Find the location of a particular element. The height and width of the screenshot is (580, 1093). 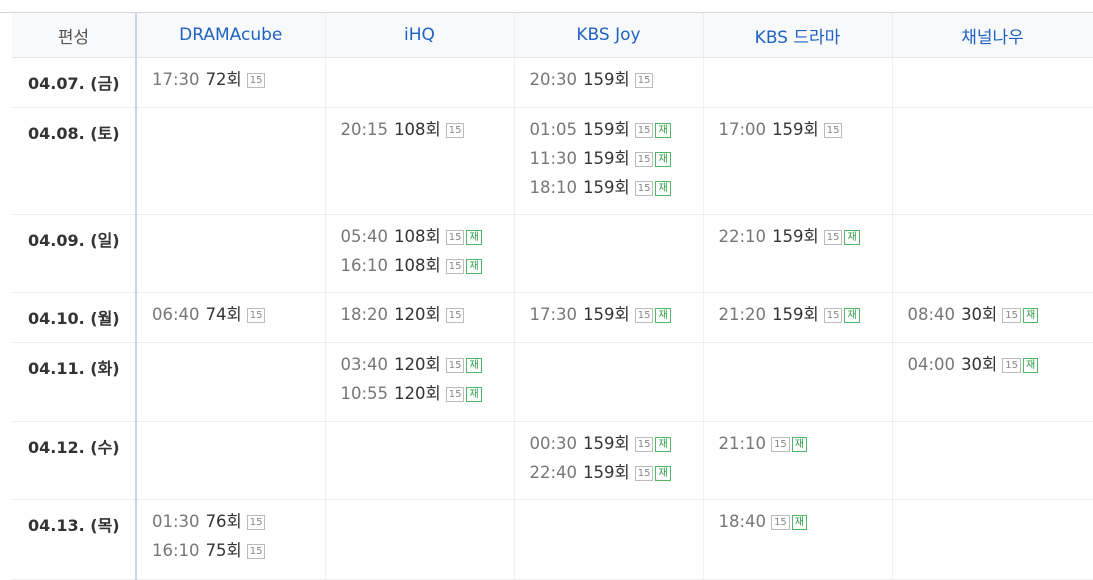

slot-cell-dramacube: 01:30 76회 15 16:10 75회 15 is located at coordinates (230, 539).